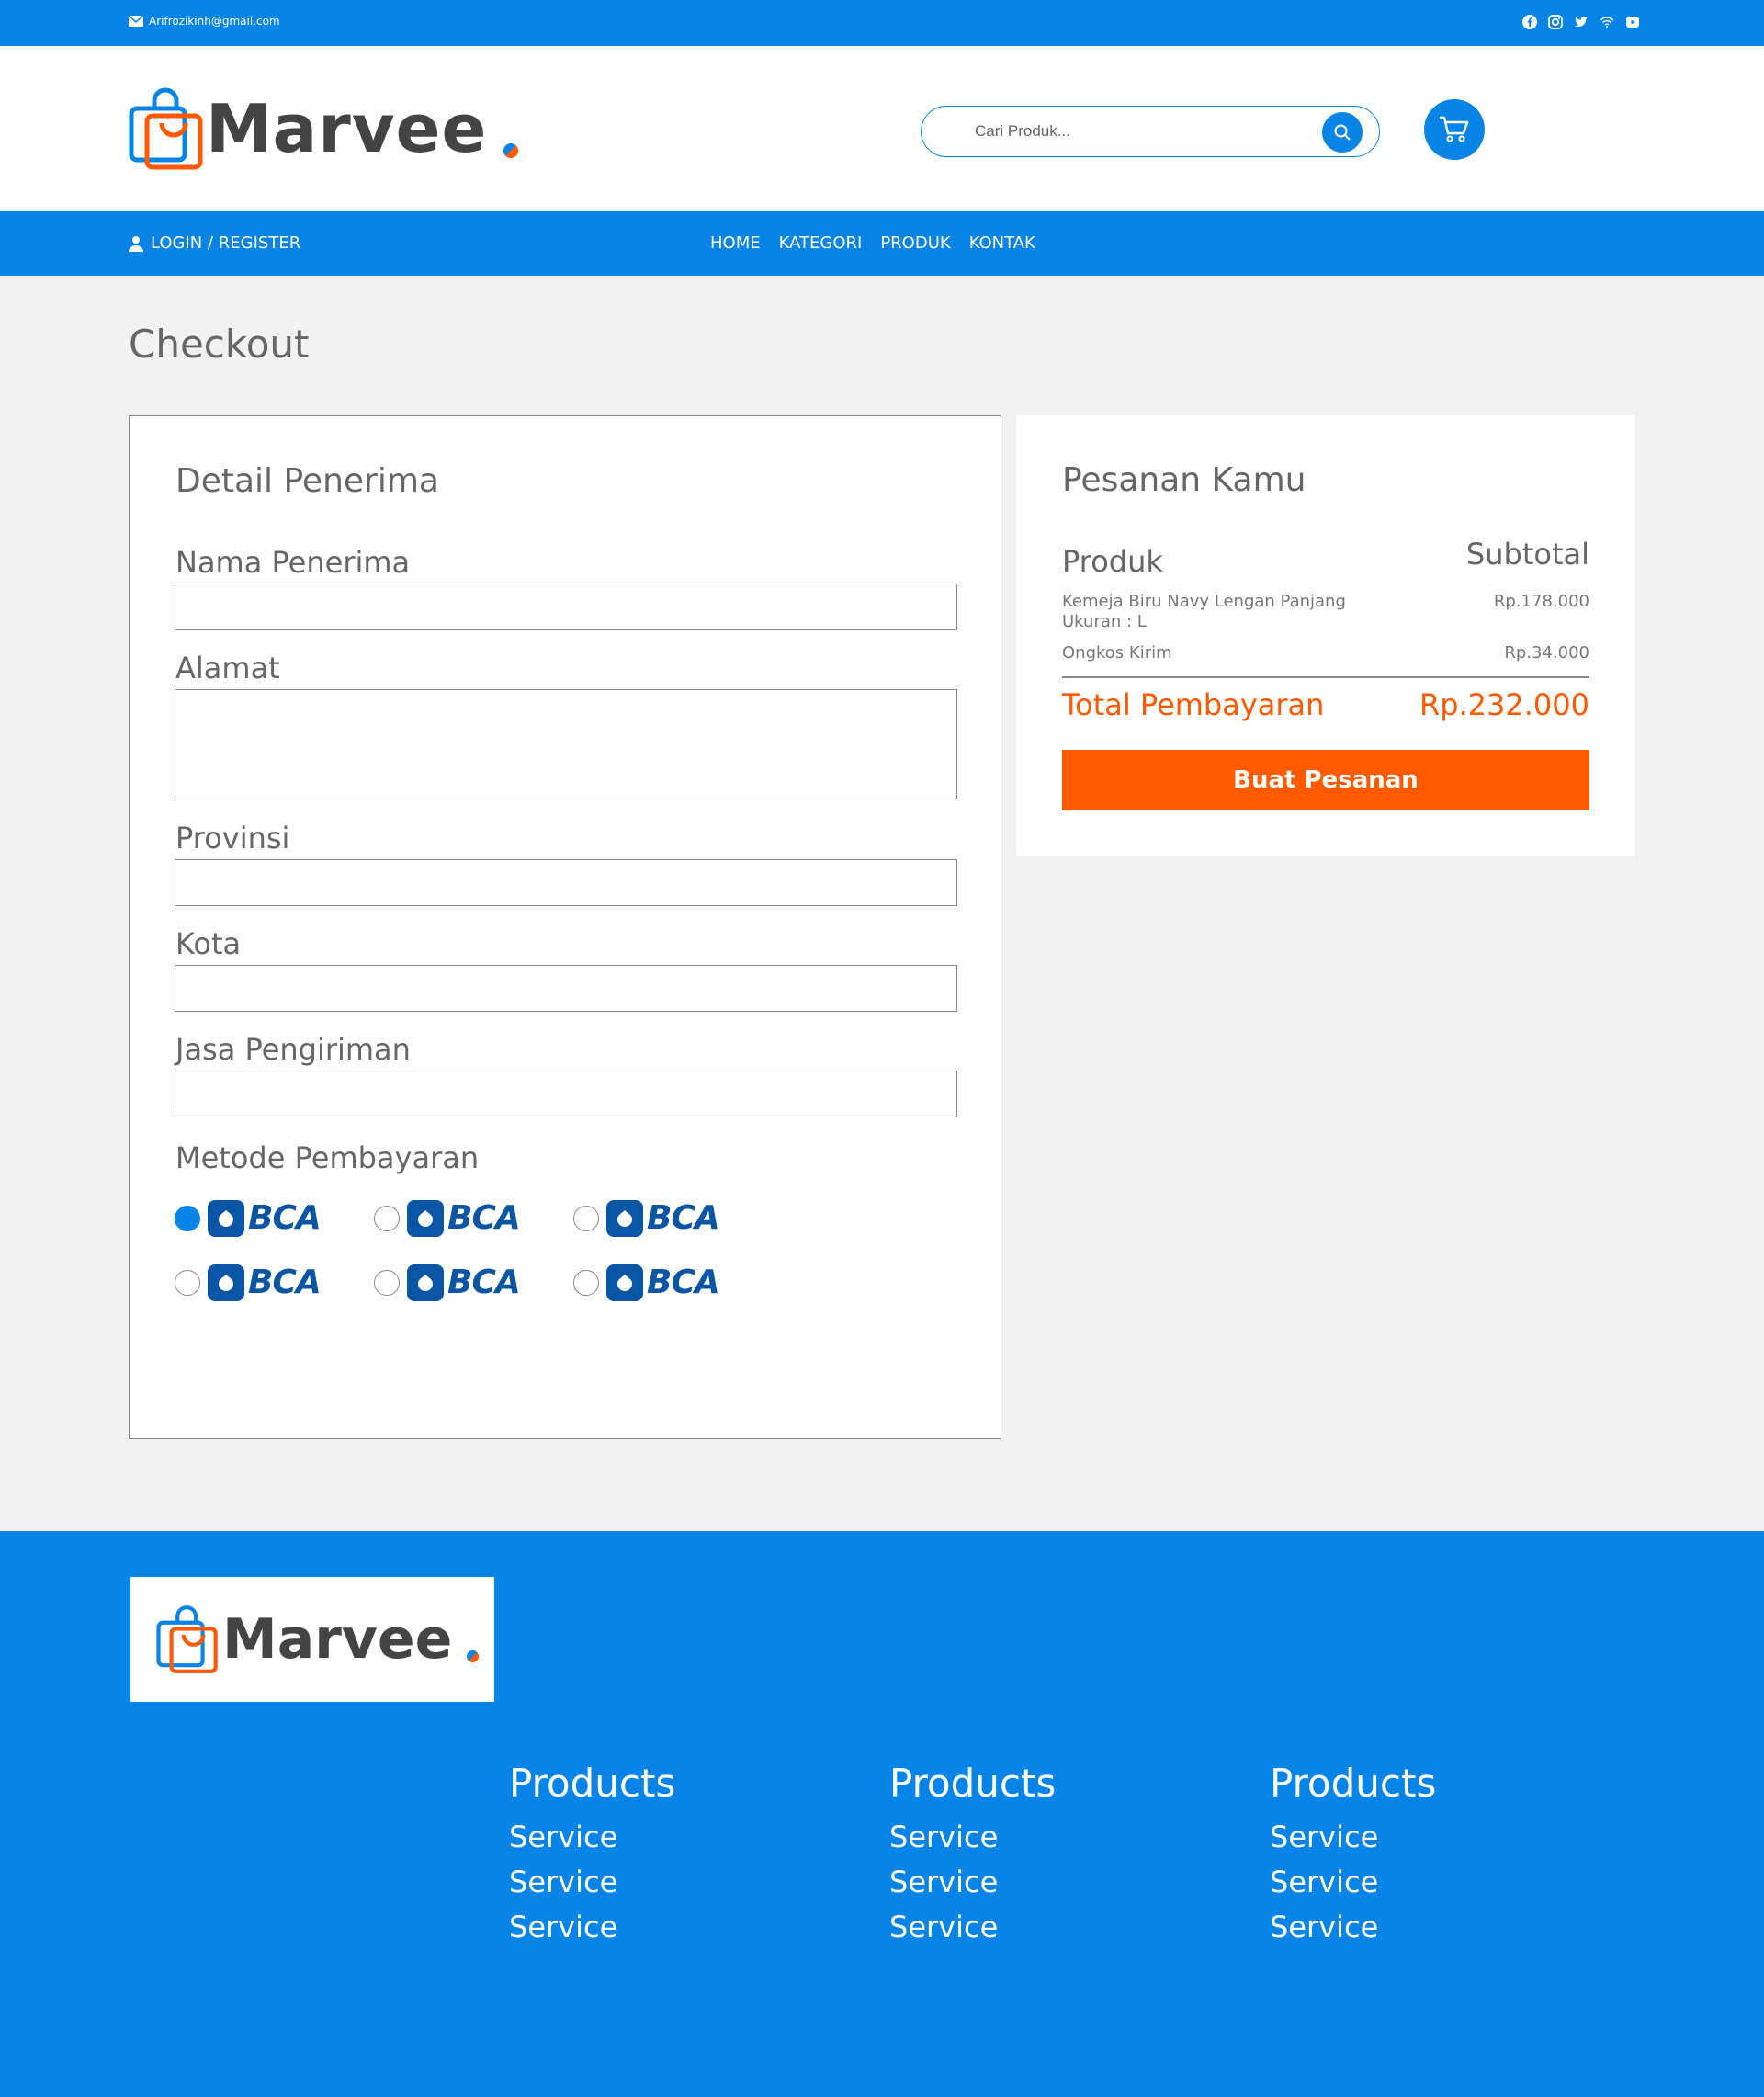  What do you see at coordinates (136, 244) in the screenshot?
I see `user-icon` at bounding box center [136, 244].